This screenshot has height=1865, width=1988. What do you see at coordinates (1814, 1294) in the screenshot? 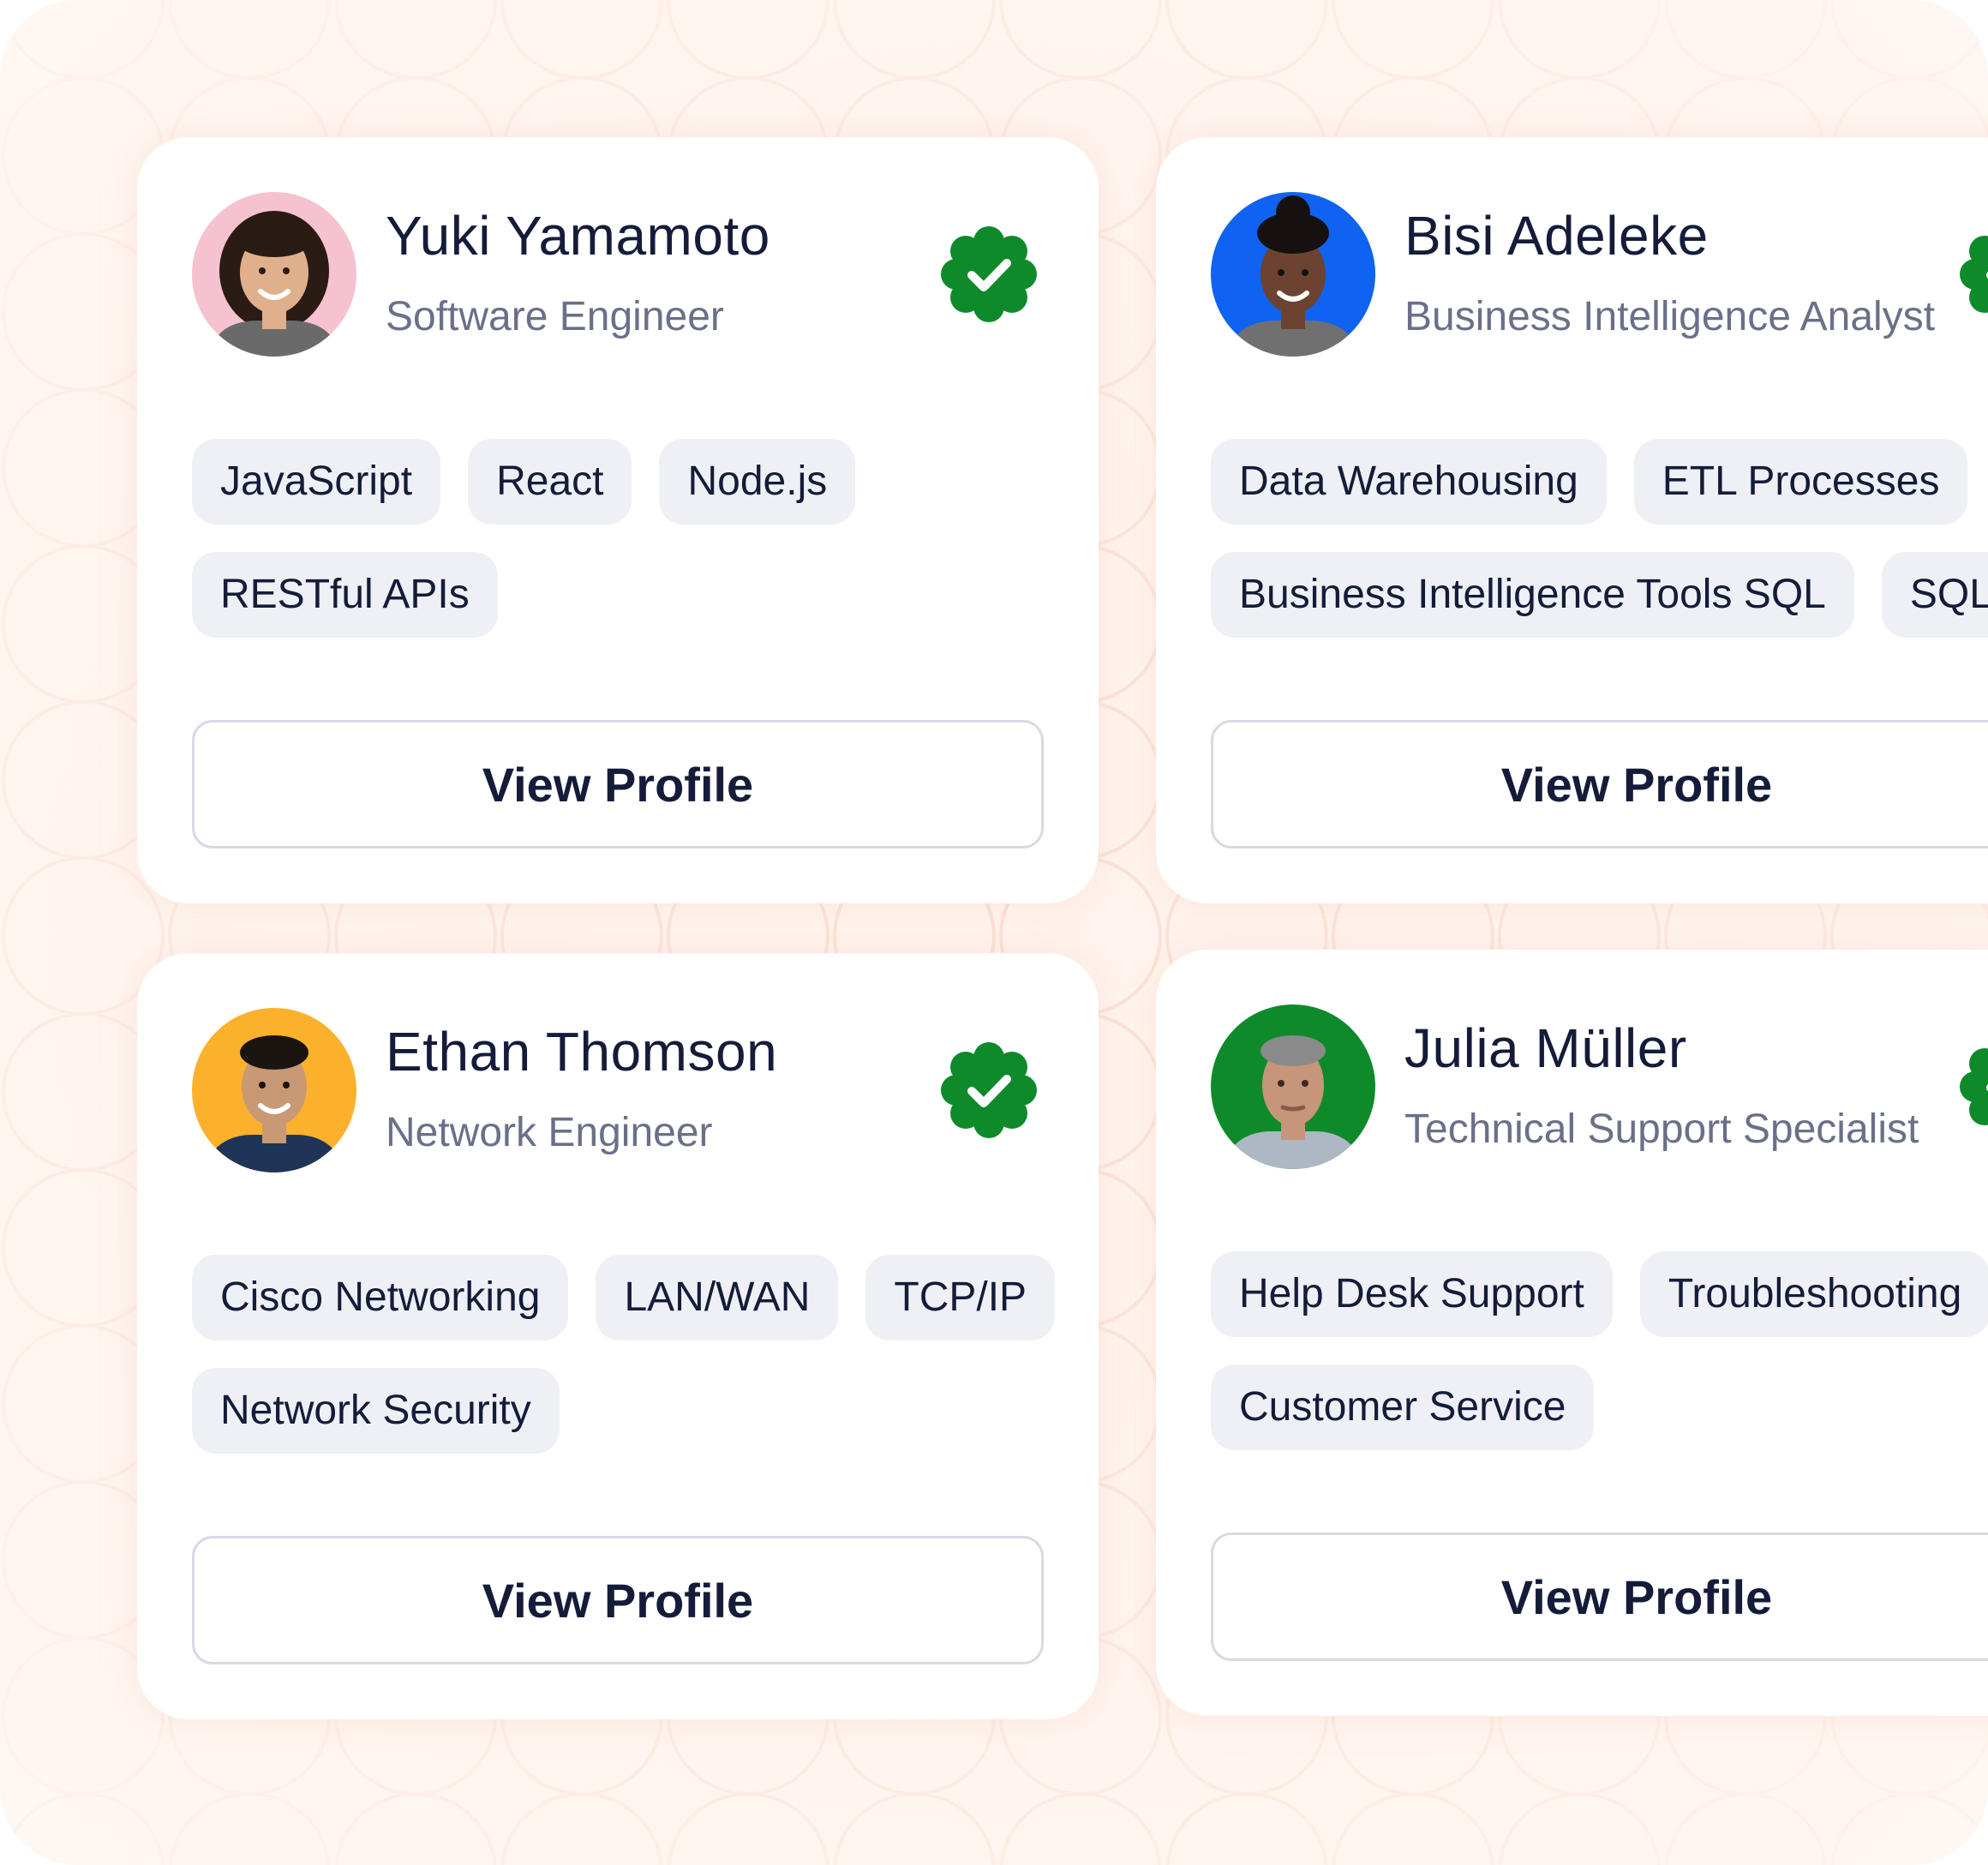
I see `skill-tag: Troubleshooting` at bounding box center [1814, 1294].